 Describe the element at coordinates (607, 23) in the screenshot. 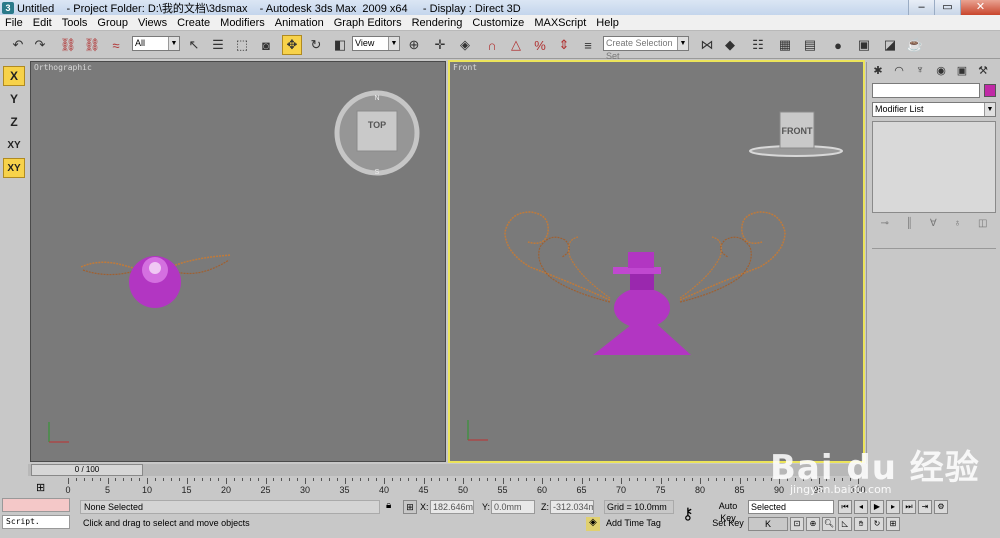

I see `menu-help: Help` at that location.